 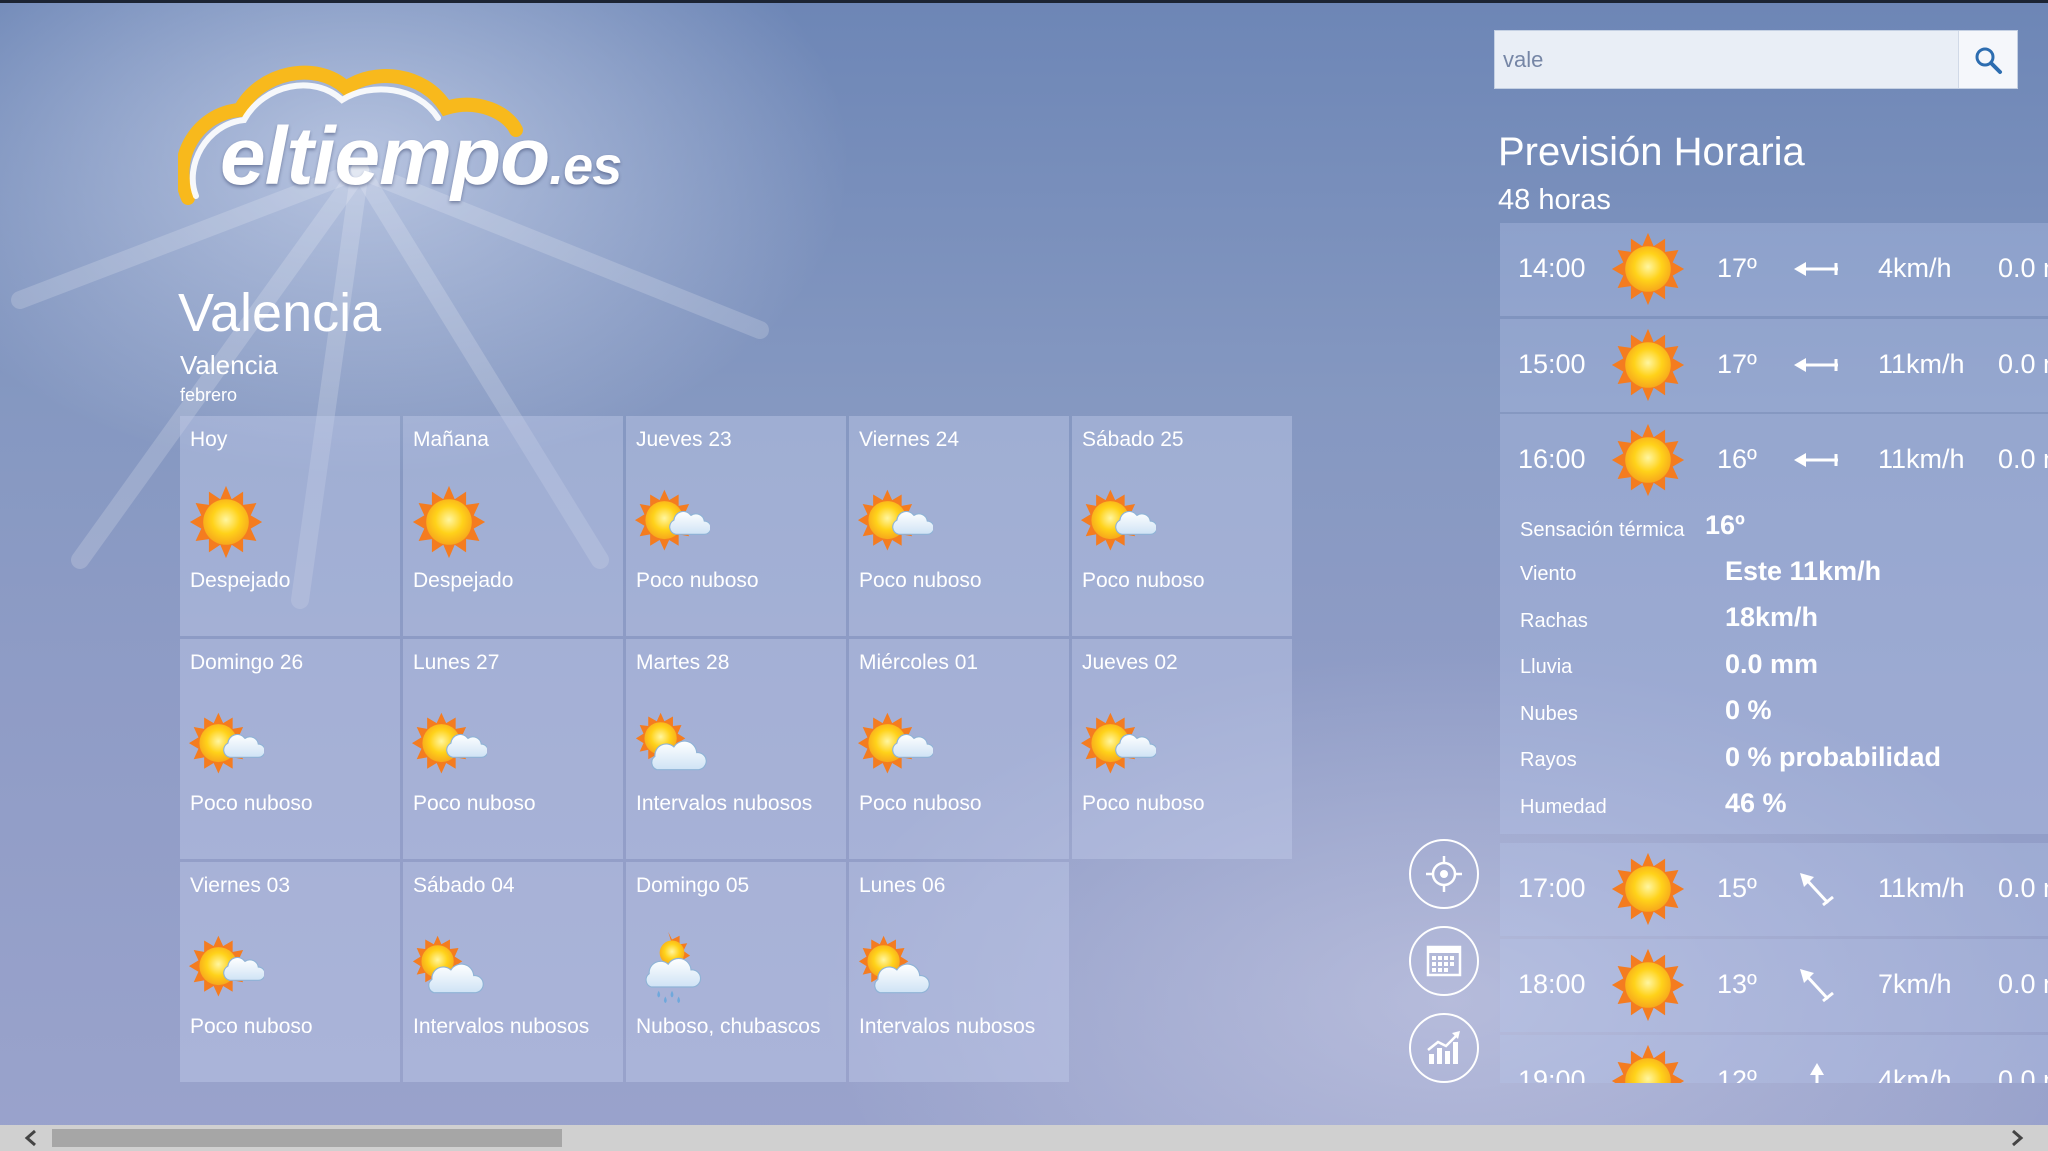 What do you see at coordinates (290, 972) in the screenshot?
I see `forecast-tile: Viernes 03 Poco nuboso` at bounding box center [290, 972].